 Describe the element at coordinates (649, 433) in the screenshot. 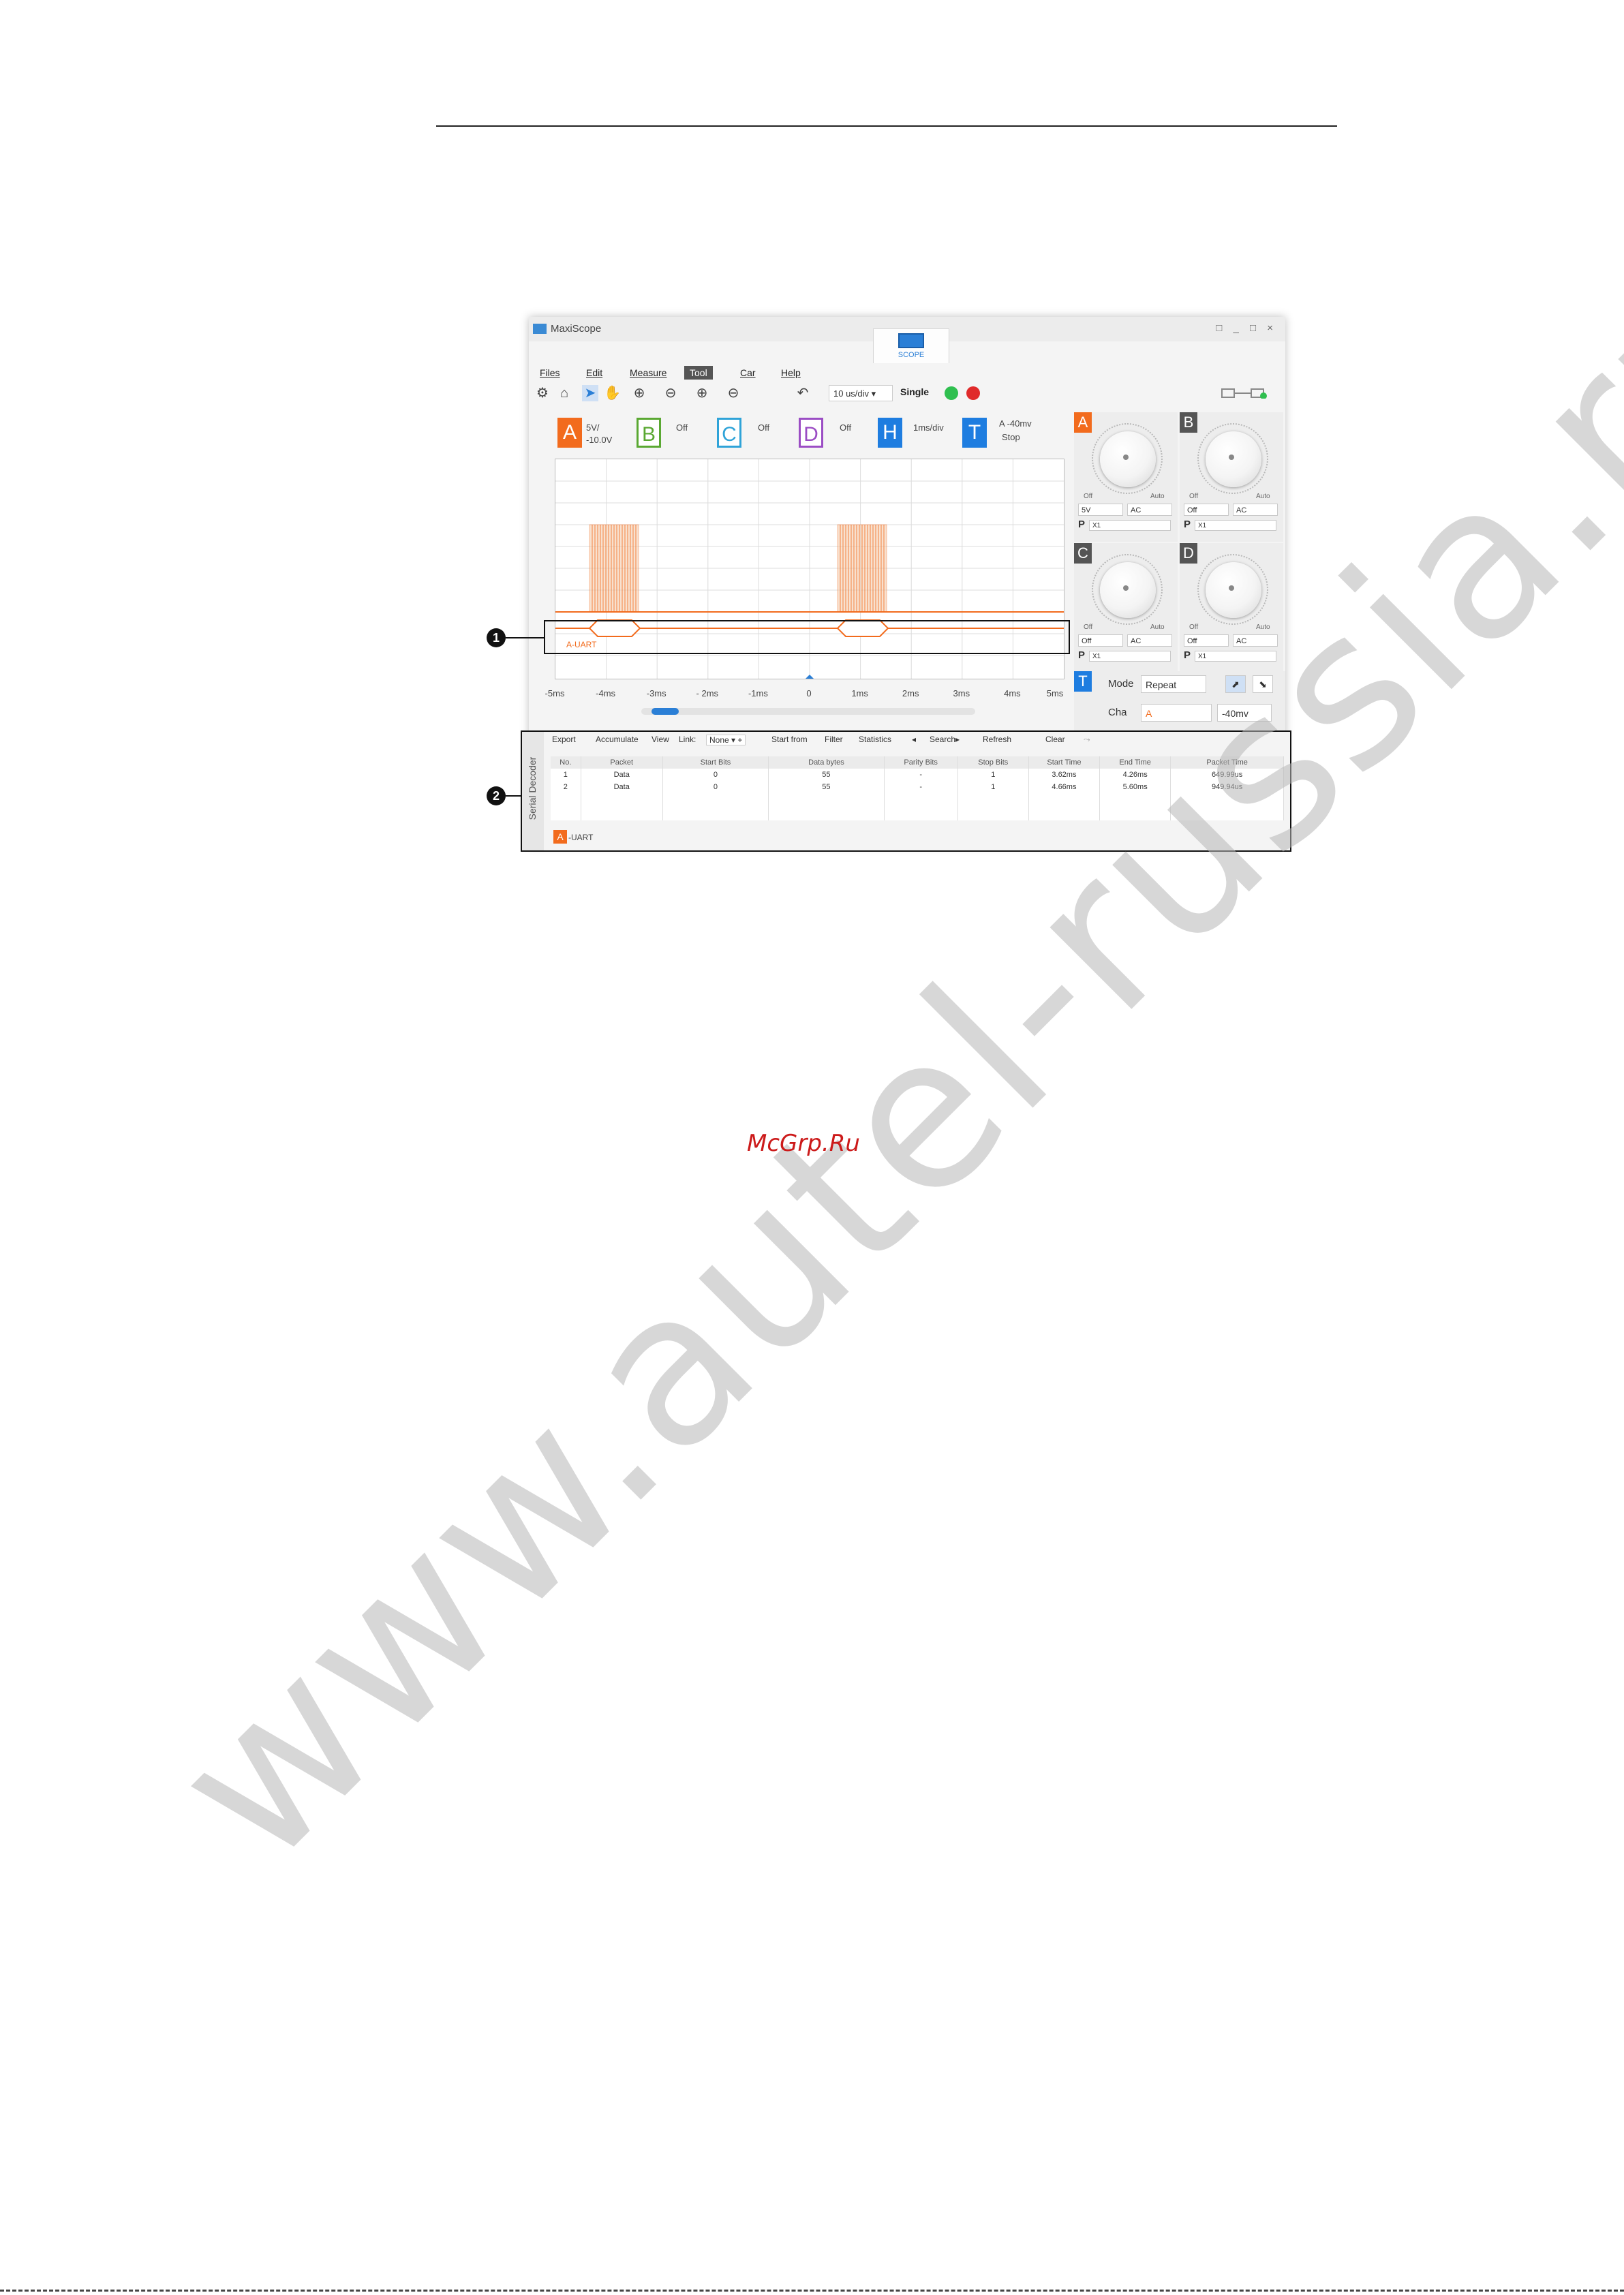

I see `channel-b-badge: B` at that location.